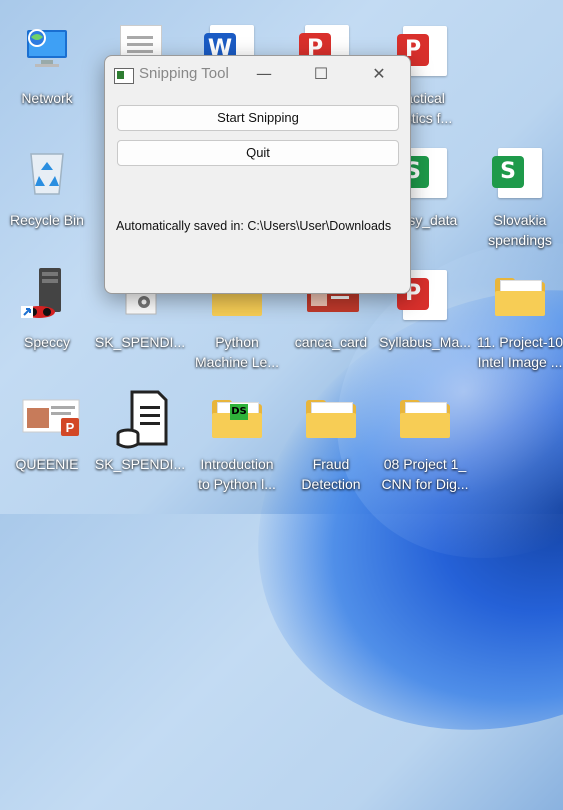 The image size is (563, 810). I want to click on desktop-item-label: canca_card, so click(331, 342).